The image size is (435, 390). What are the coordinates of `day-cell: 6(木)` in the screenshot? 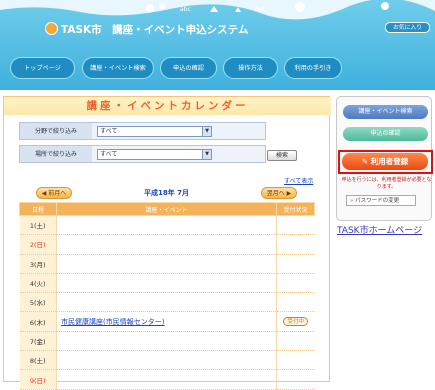 It's located at (38, 321).